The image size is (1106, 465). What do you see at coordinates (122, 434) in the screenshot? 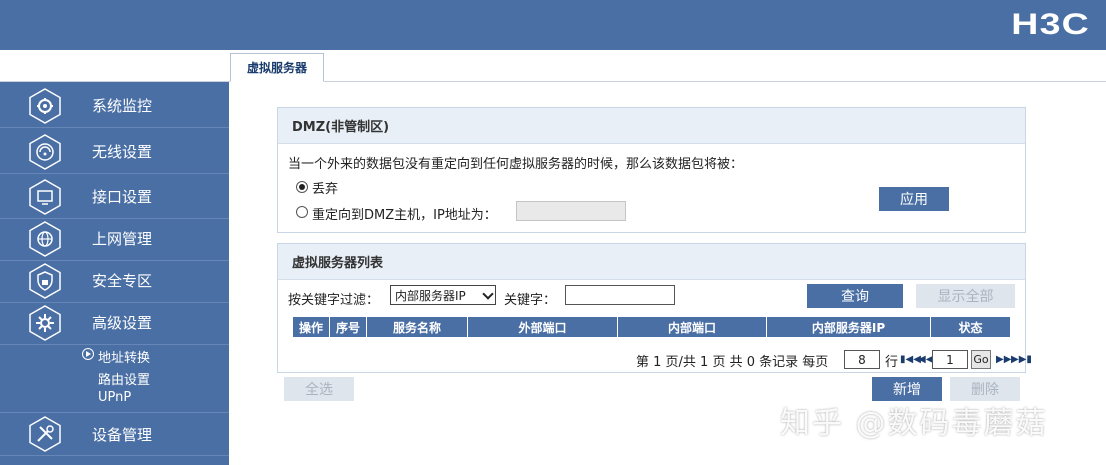
I see `sidebar-item-label: 设备管理` at bounding box center [122, 434].